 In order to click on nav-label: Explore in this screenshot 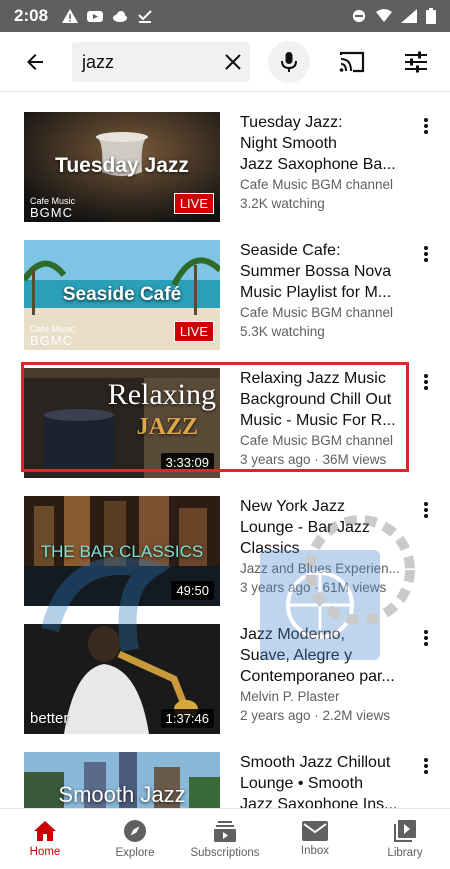, I will do `click(135, 853)`.